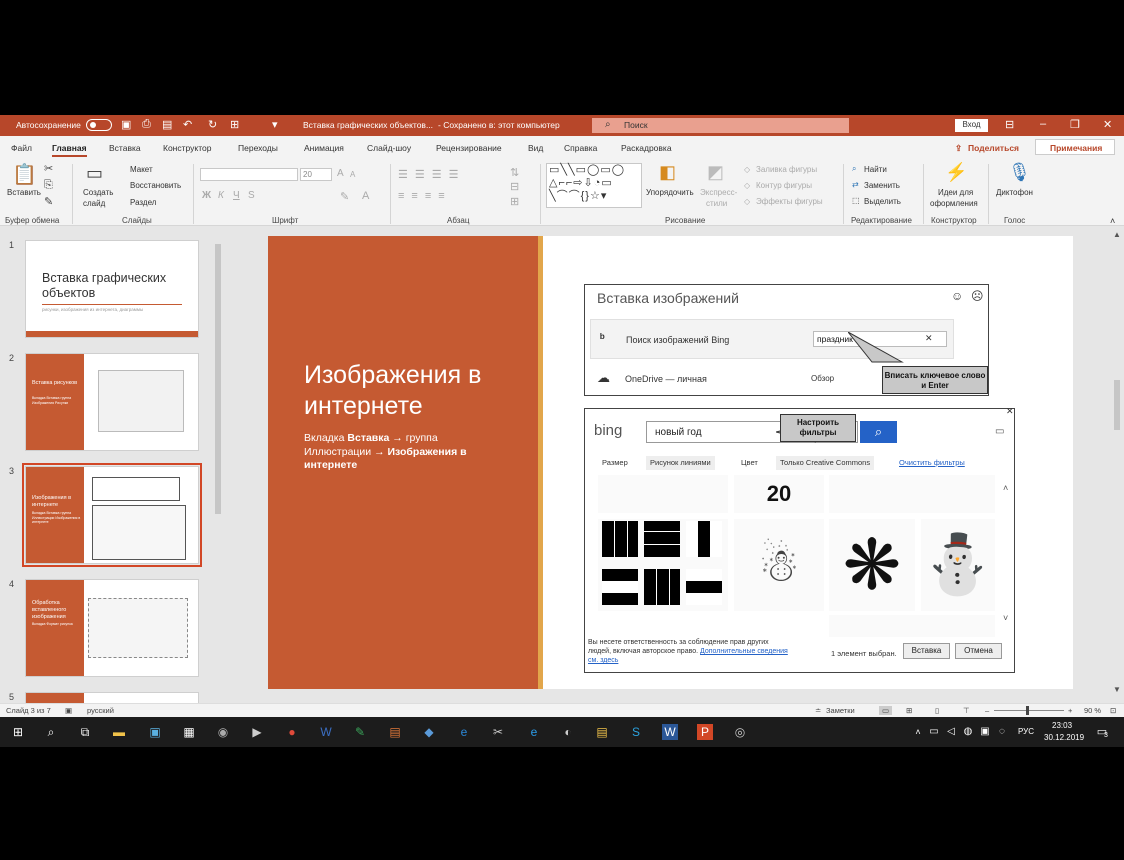  Describe the element at coordinates (594, 185) in the screenshot. I see `shapes-gallery: ▭╲╲▭◯▭◯ △⌐⌐⇨⇩◔▭ ╲⌒⌒{}☆▾` at that location.